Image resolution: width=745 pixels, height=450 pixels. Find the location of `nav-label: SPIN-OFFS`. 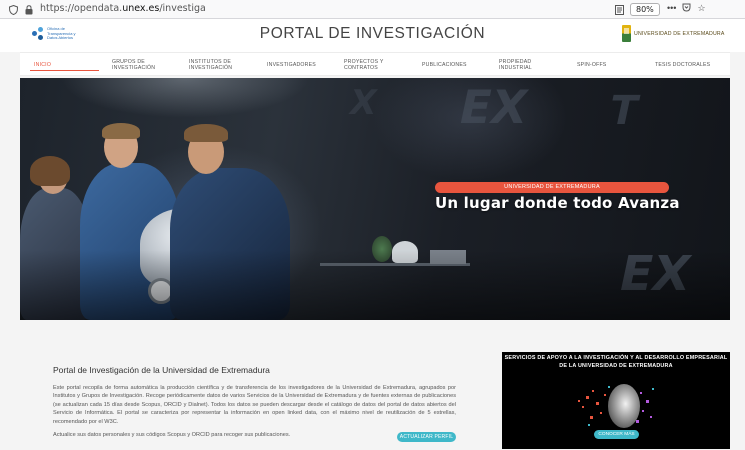

nav-label: SPIN-OFFS is located at coordinates (592, 65).